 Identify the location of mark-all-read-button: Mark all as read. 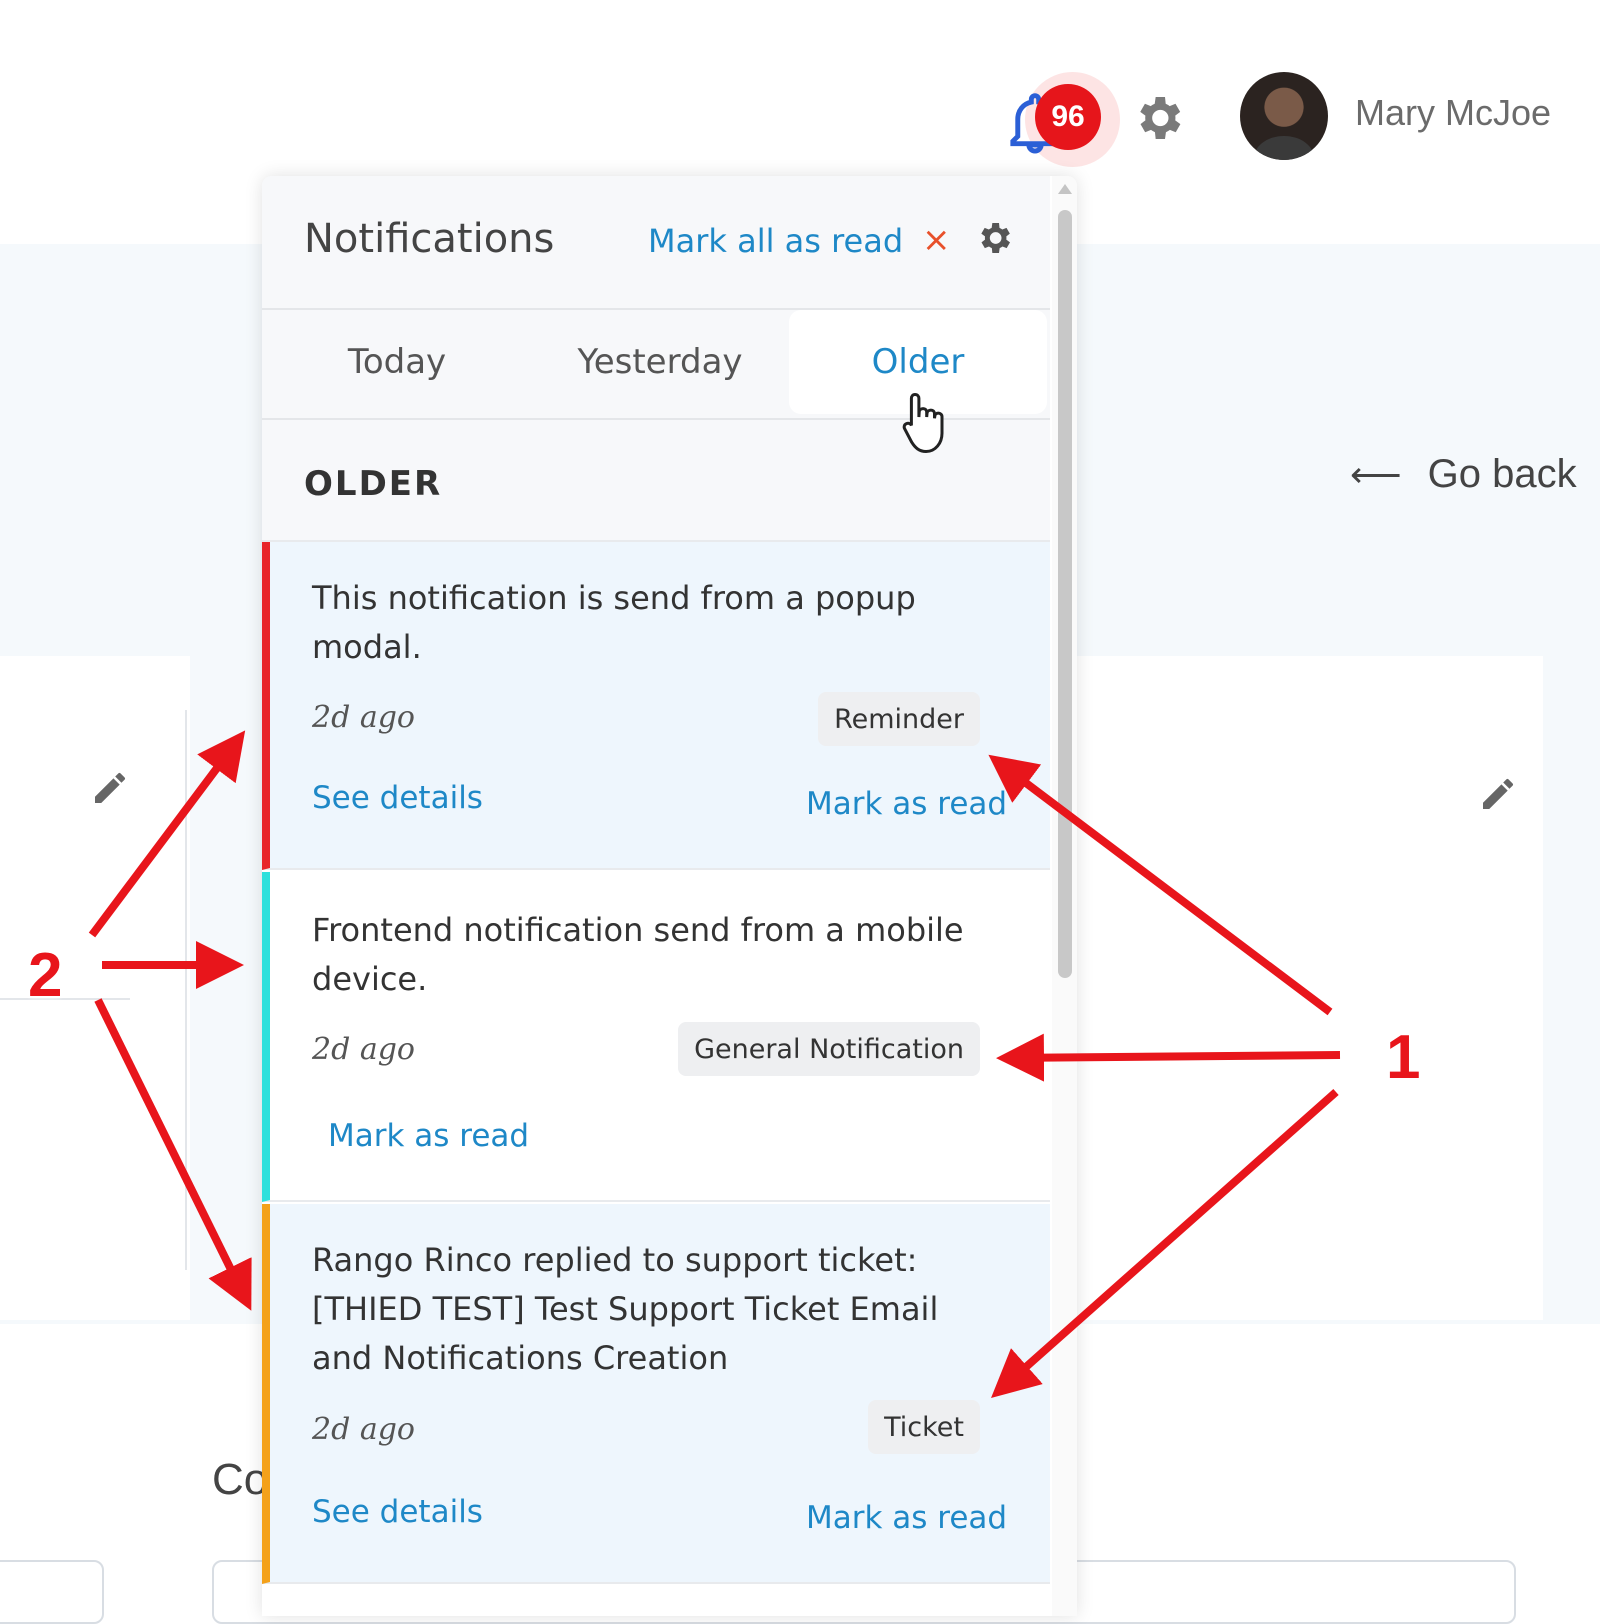
(775, 241).